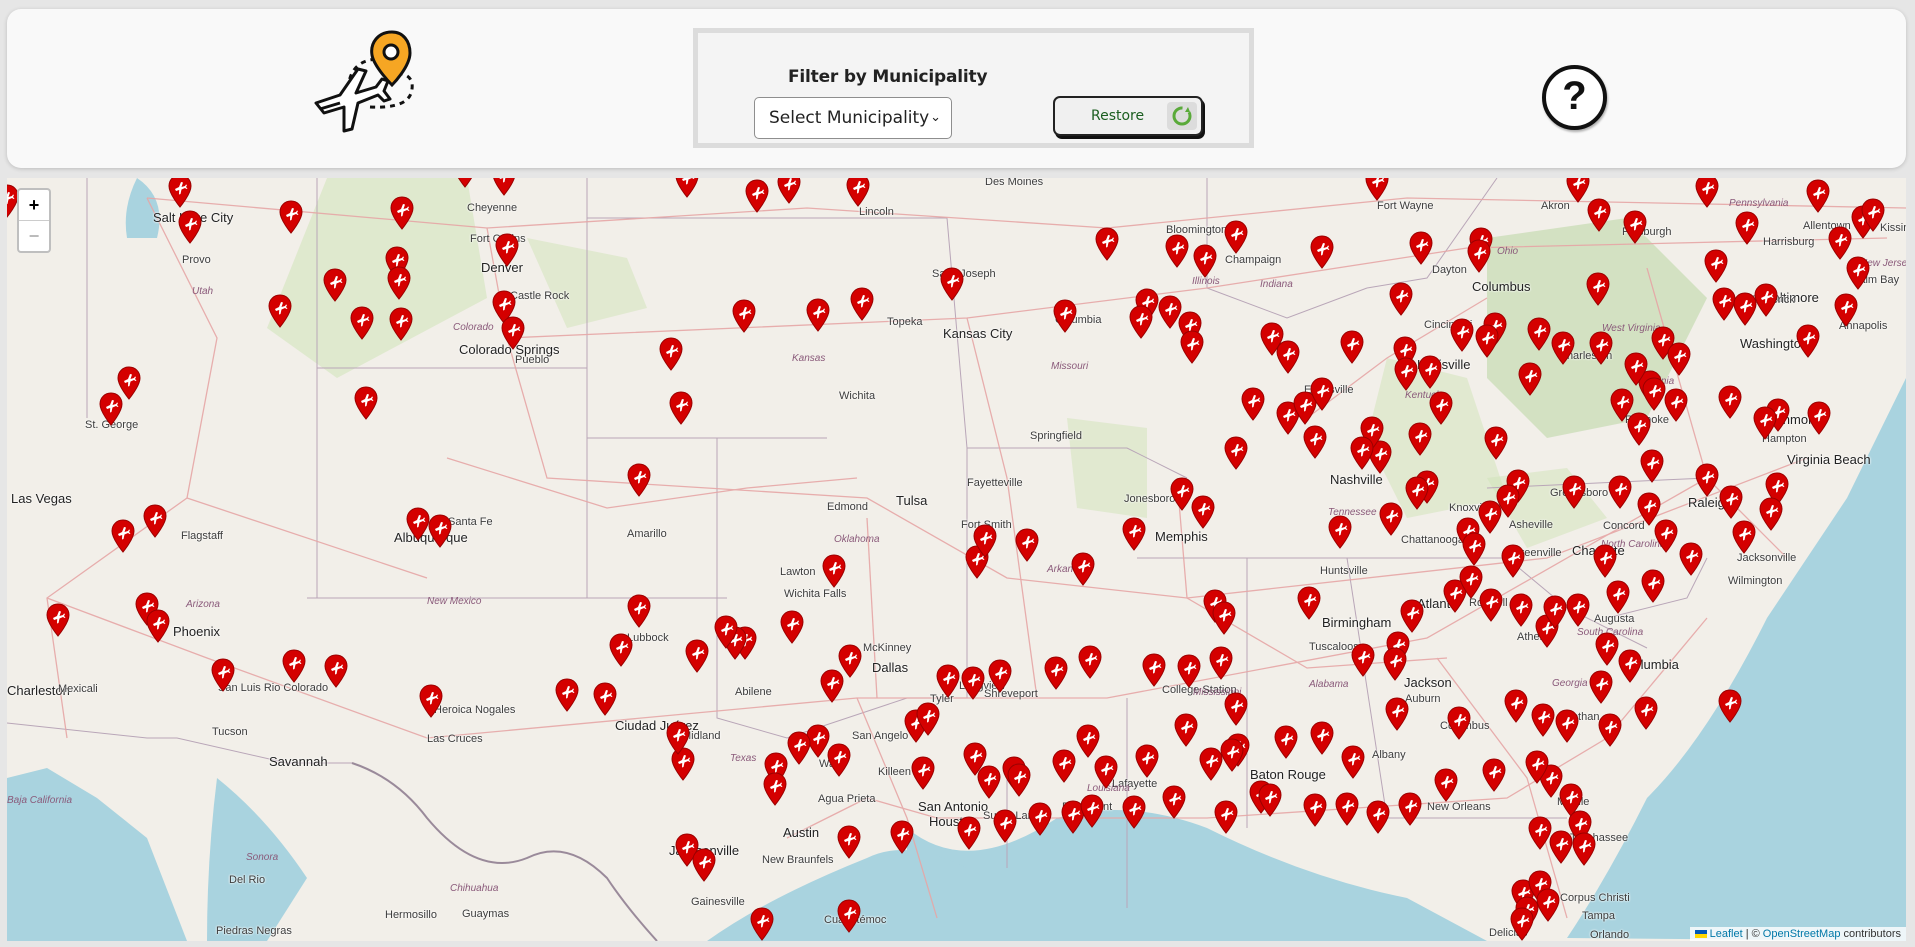 Image resolution: width=1915 pixels, height=947 pixels. Describe the element at coordinates (1726, 934) in the screenshot. I see `leaflet-link: Leaflet` at that location.